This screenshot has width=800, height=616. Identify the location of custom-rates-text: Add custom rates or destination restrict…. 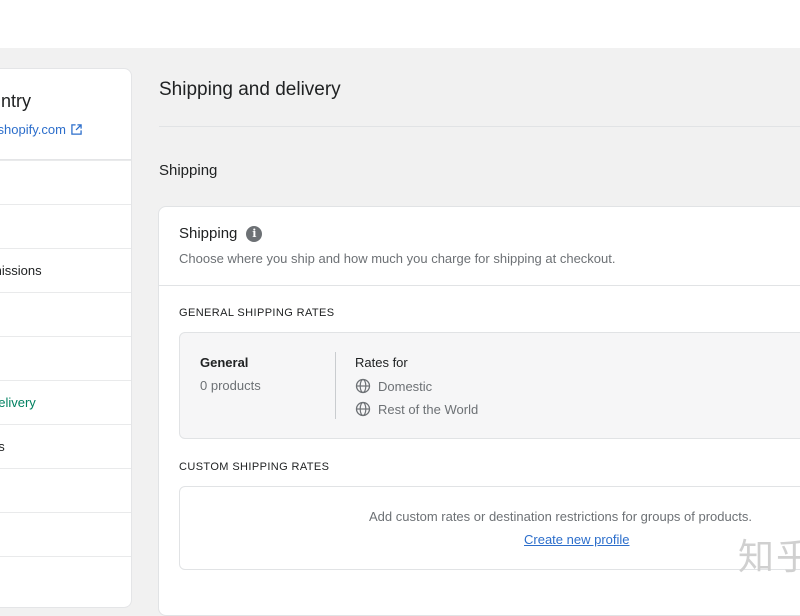
(560, 516).